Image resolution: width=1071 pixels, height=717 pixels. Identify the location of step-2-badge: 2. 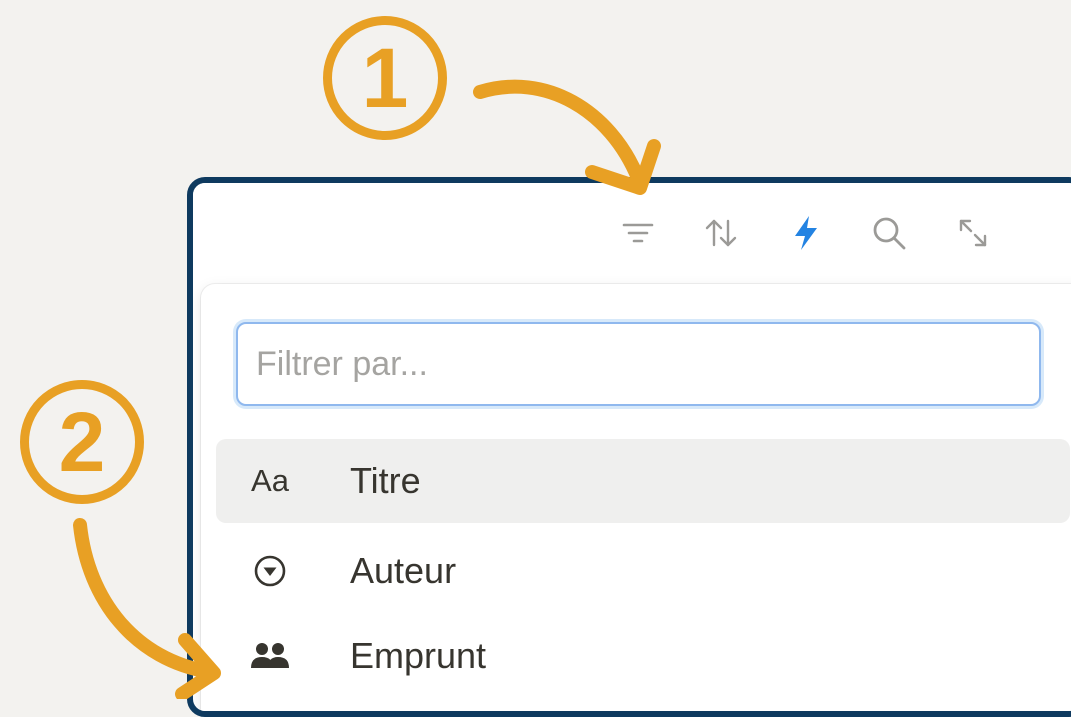
(82, 442).